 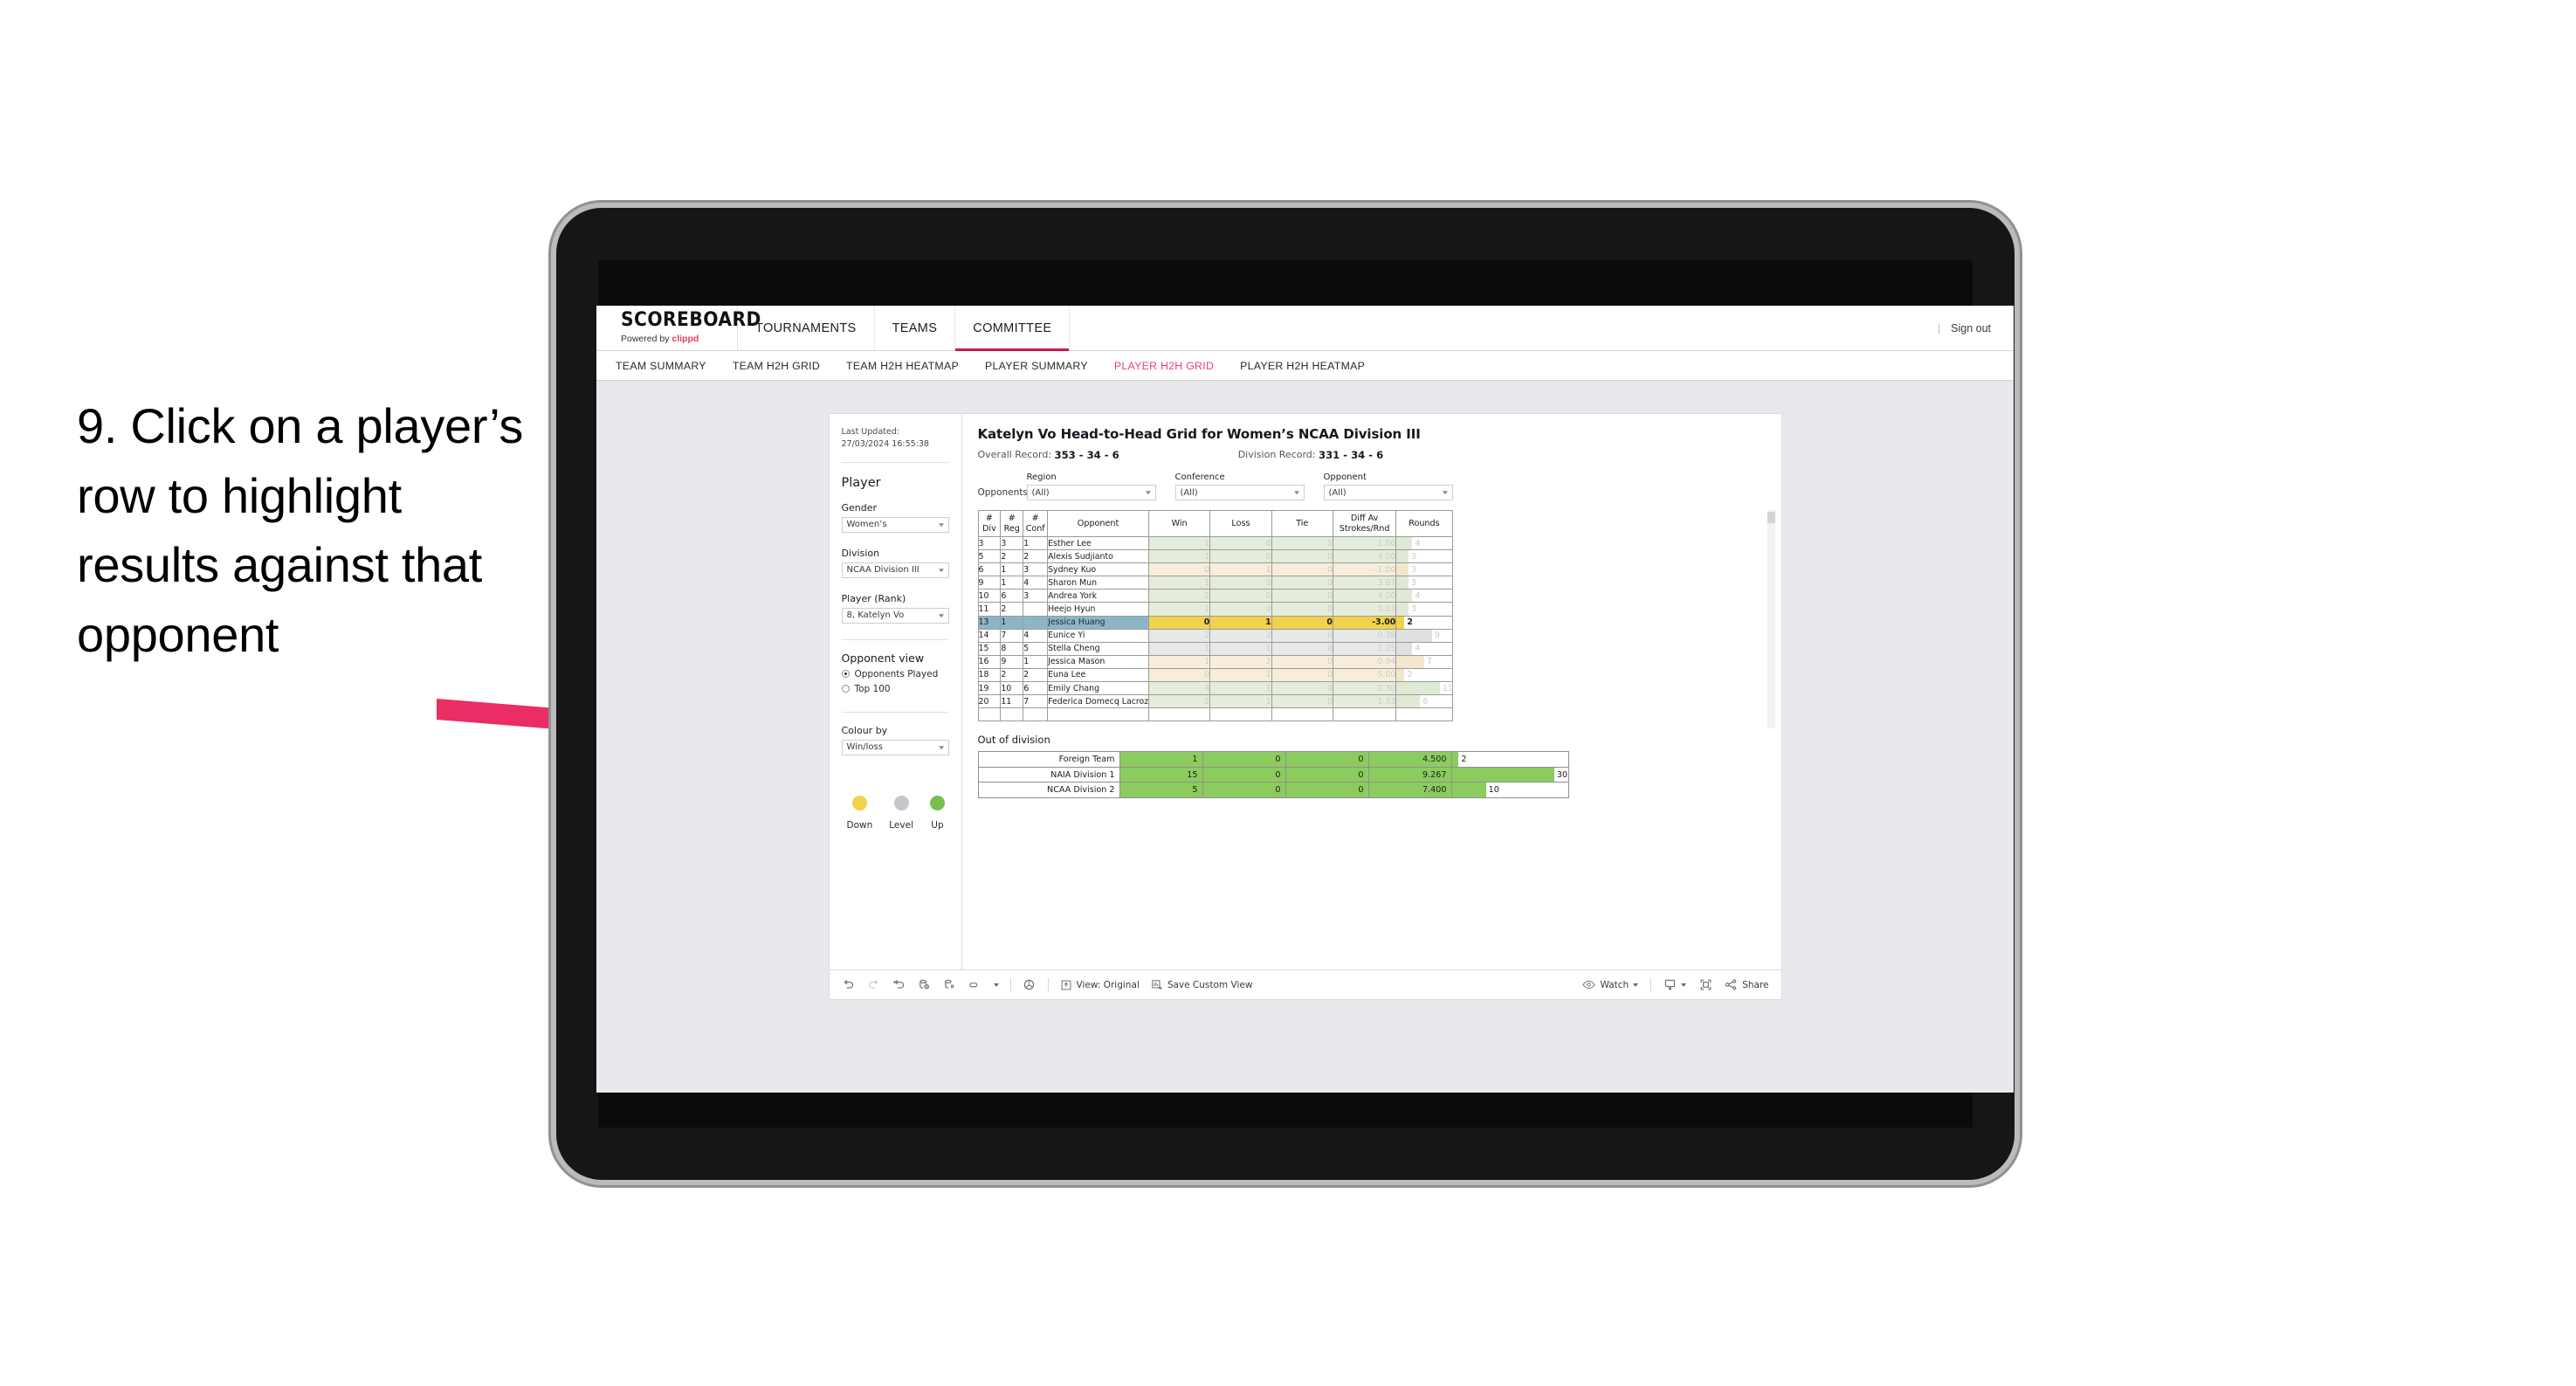 I want to click on view-original-button: View: Original, so click(x=1100, y=985).